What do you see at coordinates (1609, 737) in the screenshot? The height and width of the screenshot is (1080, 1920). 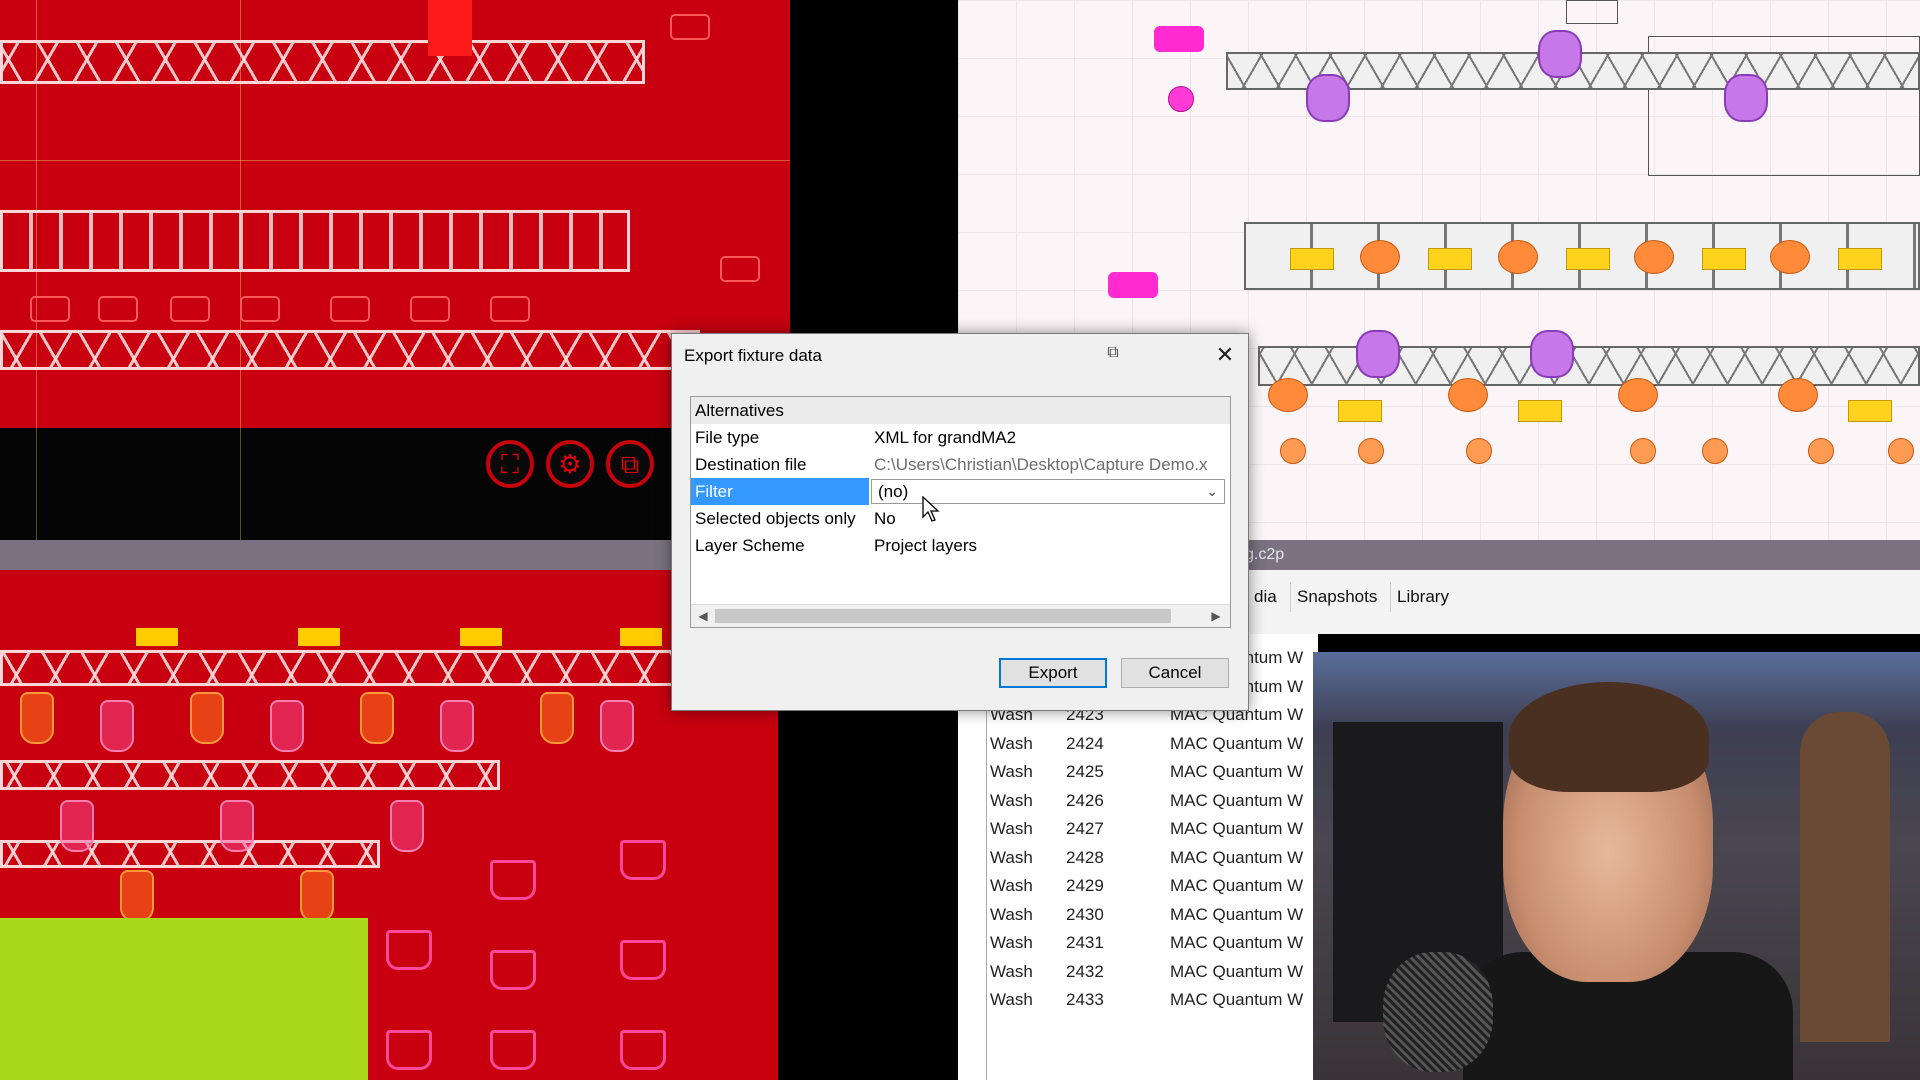 I see `webcam-person-hair` at bounding box center [1609, 737].